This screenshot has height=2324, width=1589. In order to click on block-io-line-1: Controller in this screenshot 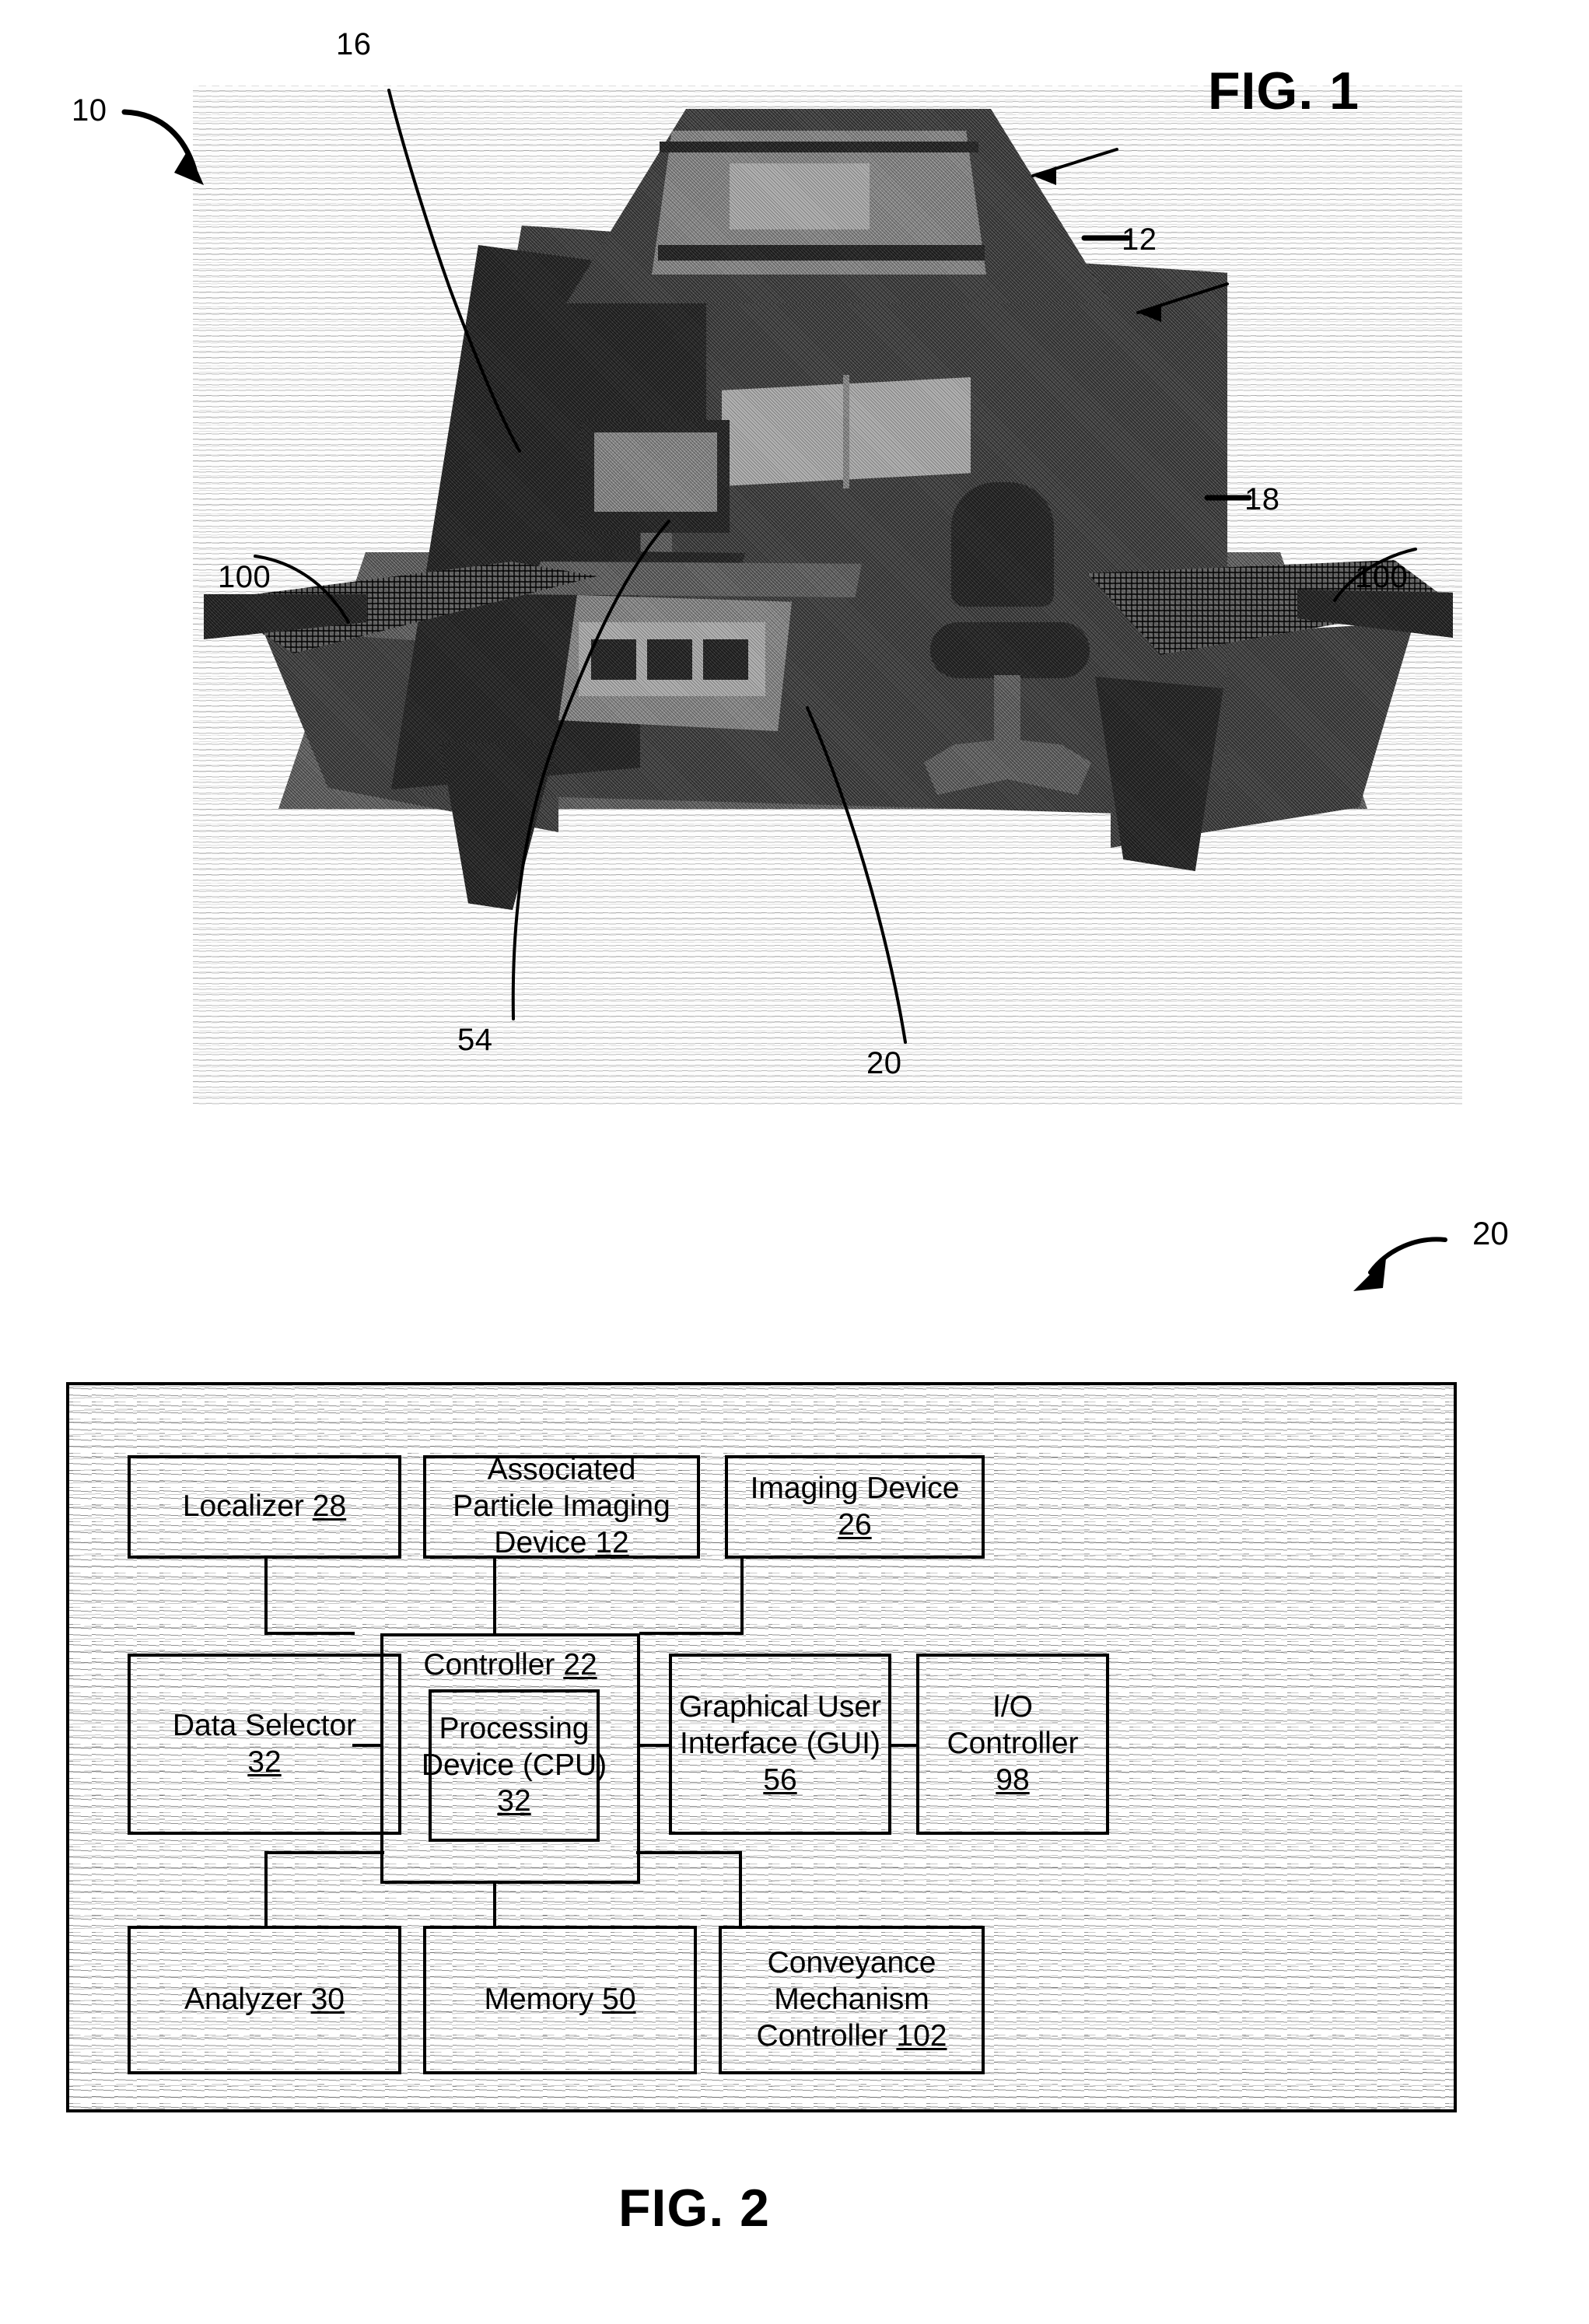, I will do `click(1013, 1744)`.